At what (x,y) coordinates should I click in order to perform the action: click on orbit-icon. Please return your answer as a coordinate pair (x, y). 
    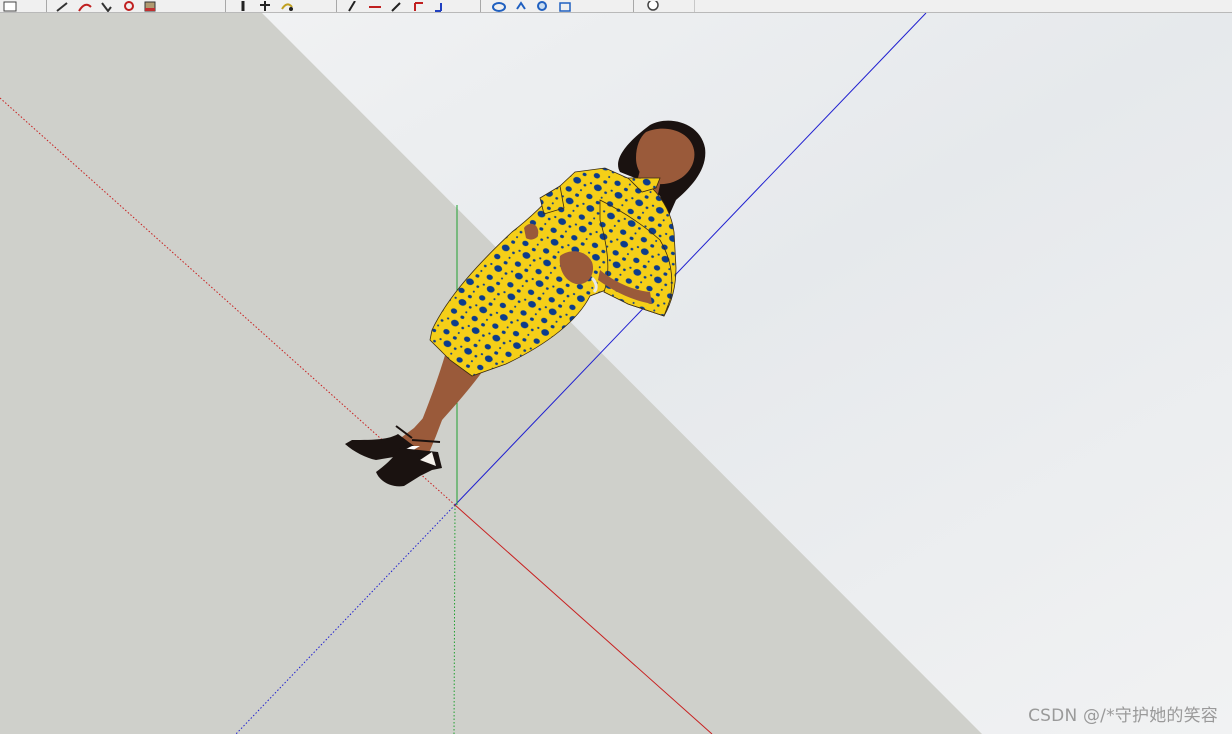
    Looking at the image, I should click on (499, 6).